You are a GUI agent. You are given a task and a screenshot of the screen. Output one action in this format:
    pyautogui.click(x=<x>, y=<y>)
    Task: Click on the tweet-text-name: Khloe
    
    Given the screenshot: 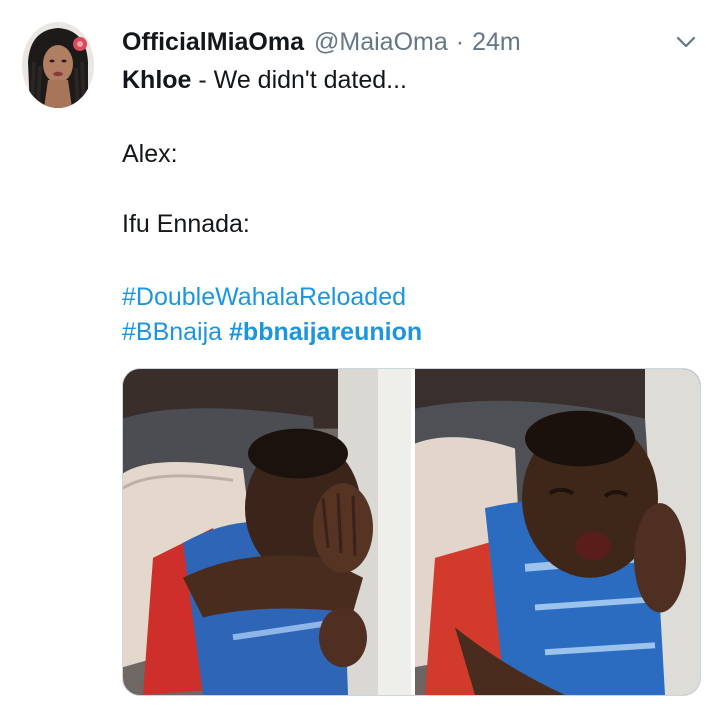 What is the action you would take?
    pyautogui.click(x=157, y=80)
    